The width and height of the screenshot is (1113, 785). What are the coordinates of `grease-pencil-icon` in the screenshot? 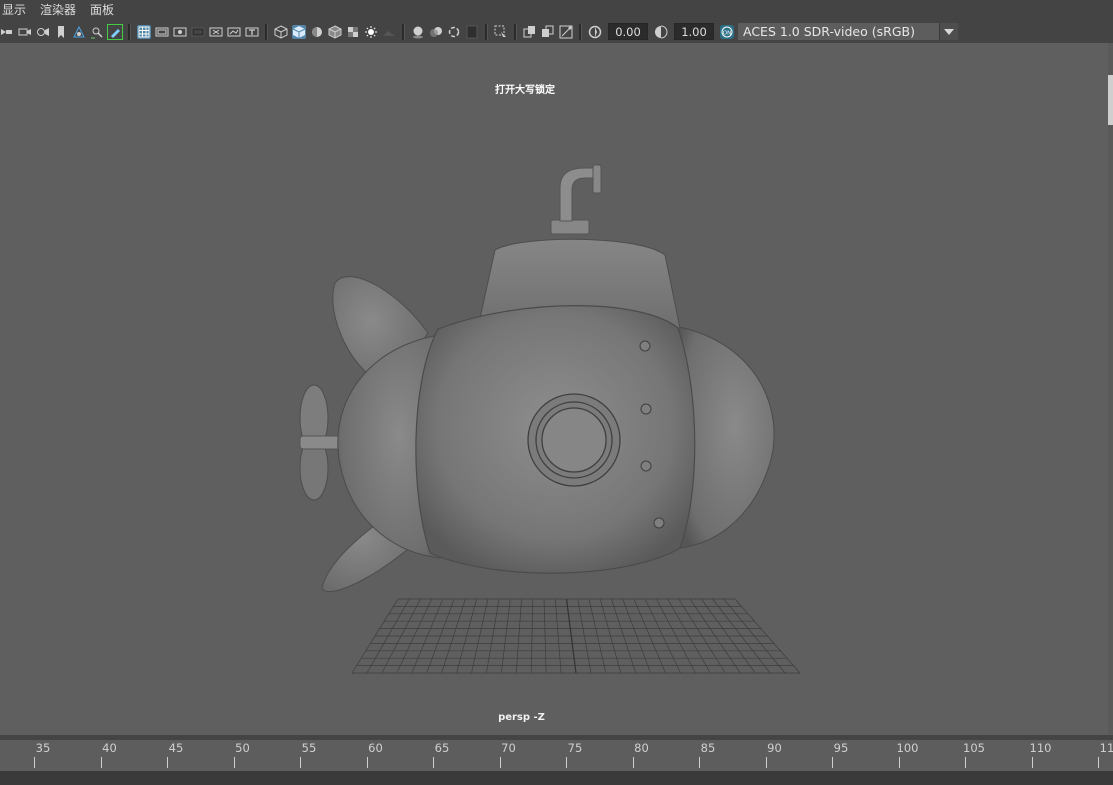 It's located at (115, 31).